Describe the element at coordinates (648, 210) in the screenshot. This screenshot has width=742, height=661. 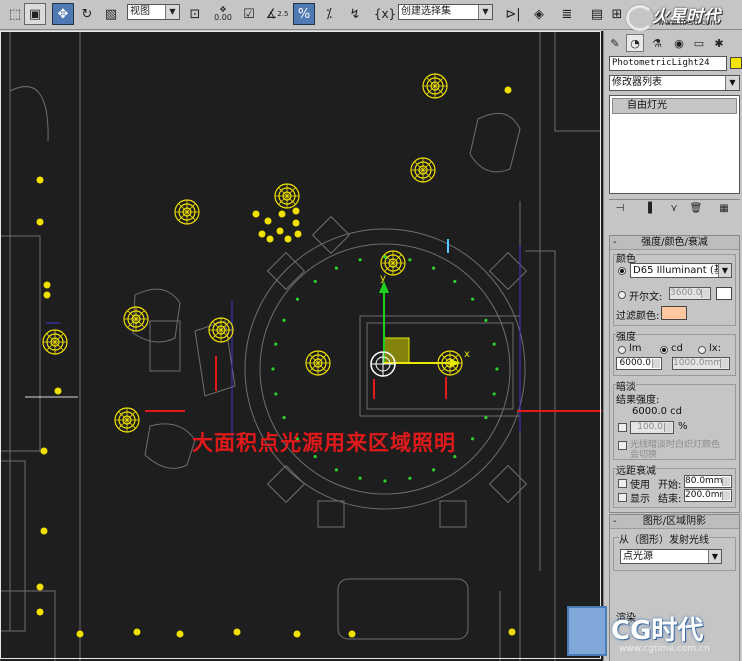
I see `show-end-result-icon: ▐` at that location.